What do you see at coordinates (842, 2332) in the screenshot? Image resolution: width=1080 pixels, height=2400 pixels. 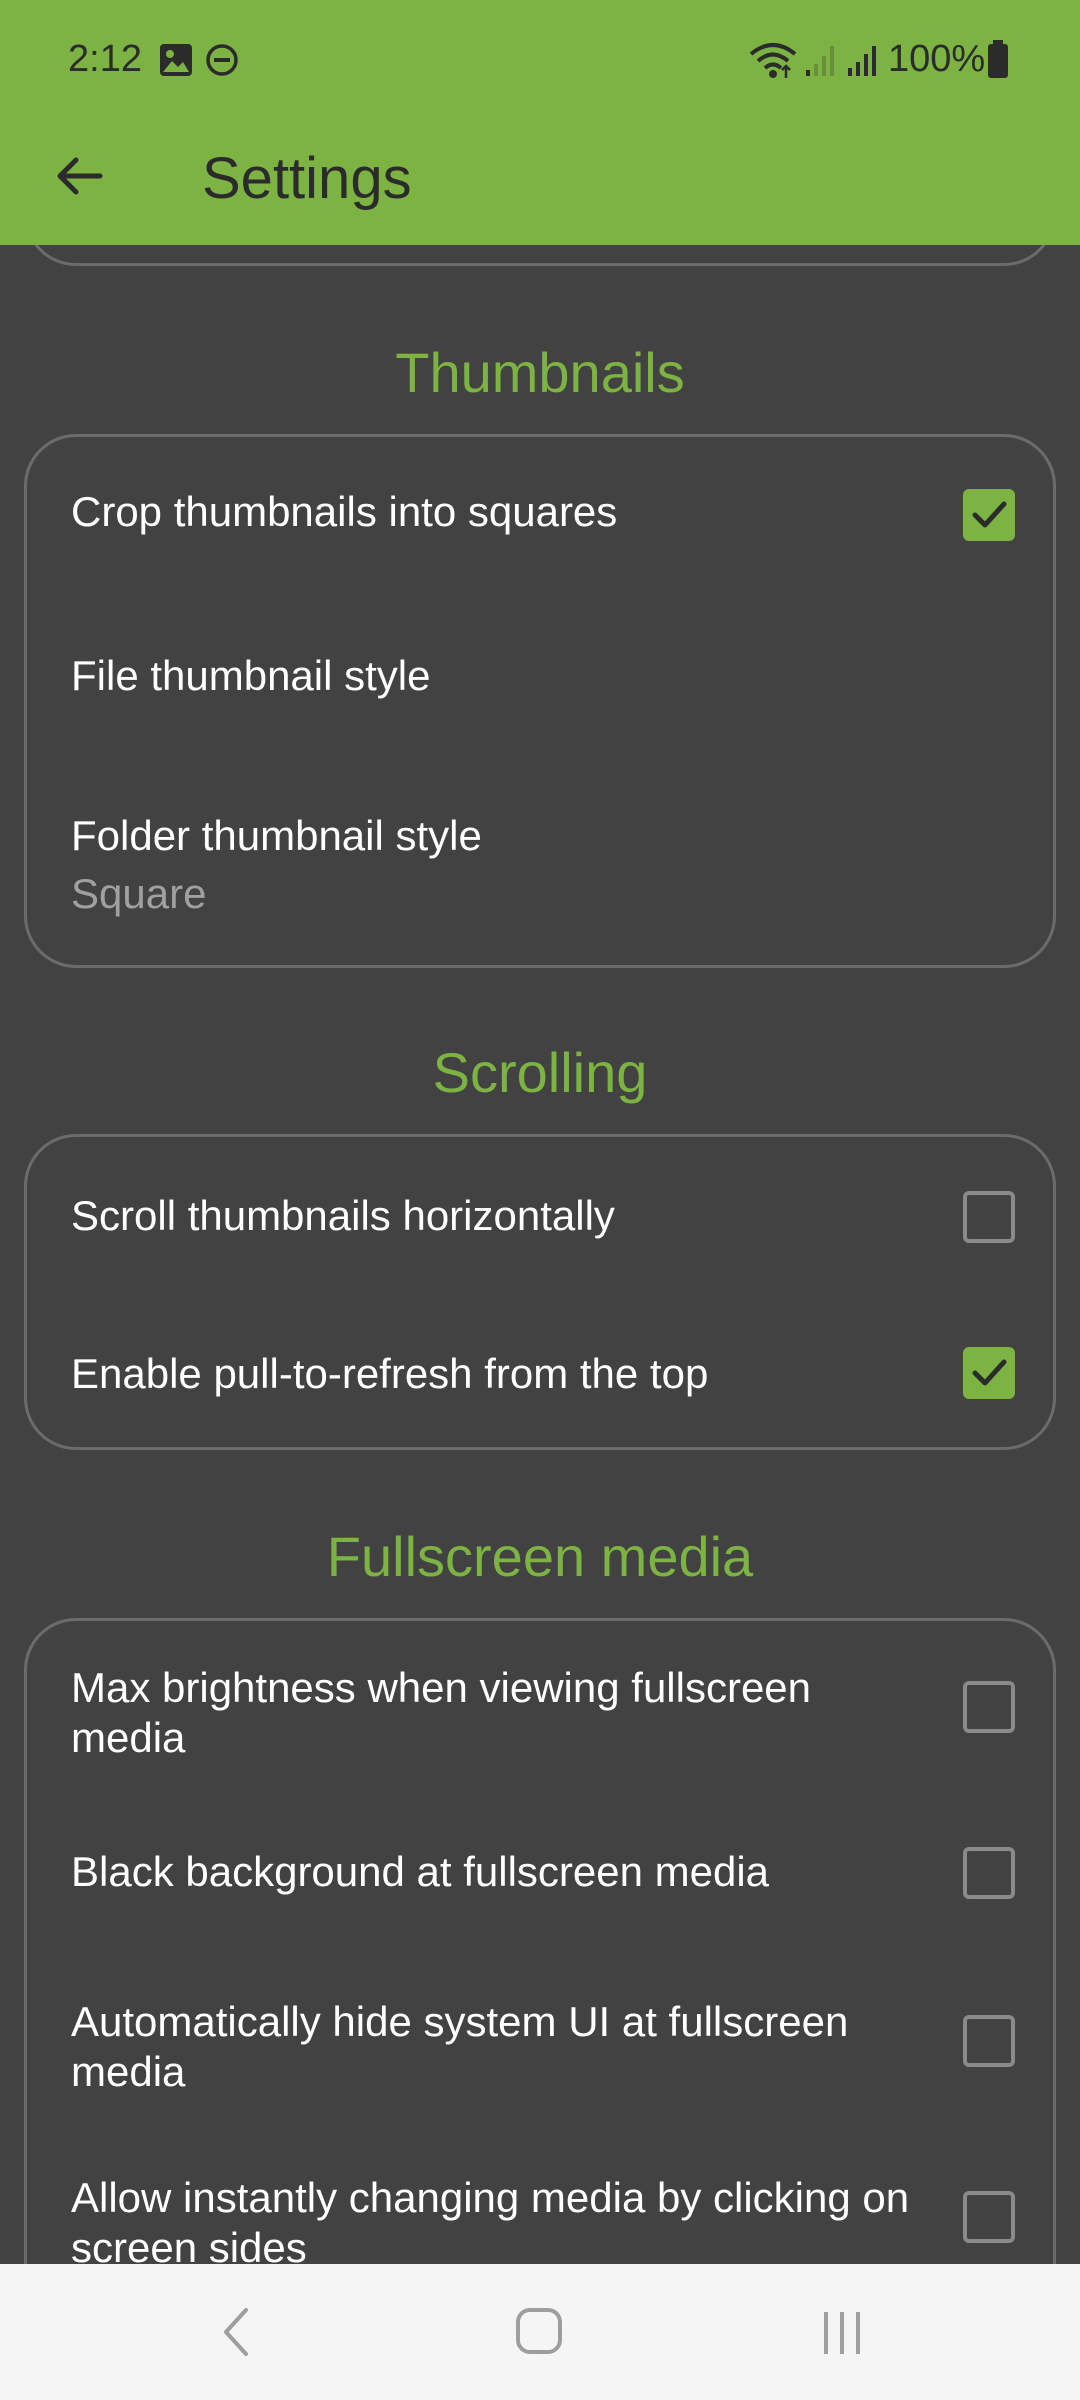 I see `nav-recents-icon` at bounding box center [842, 2332].